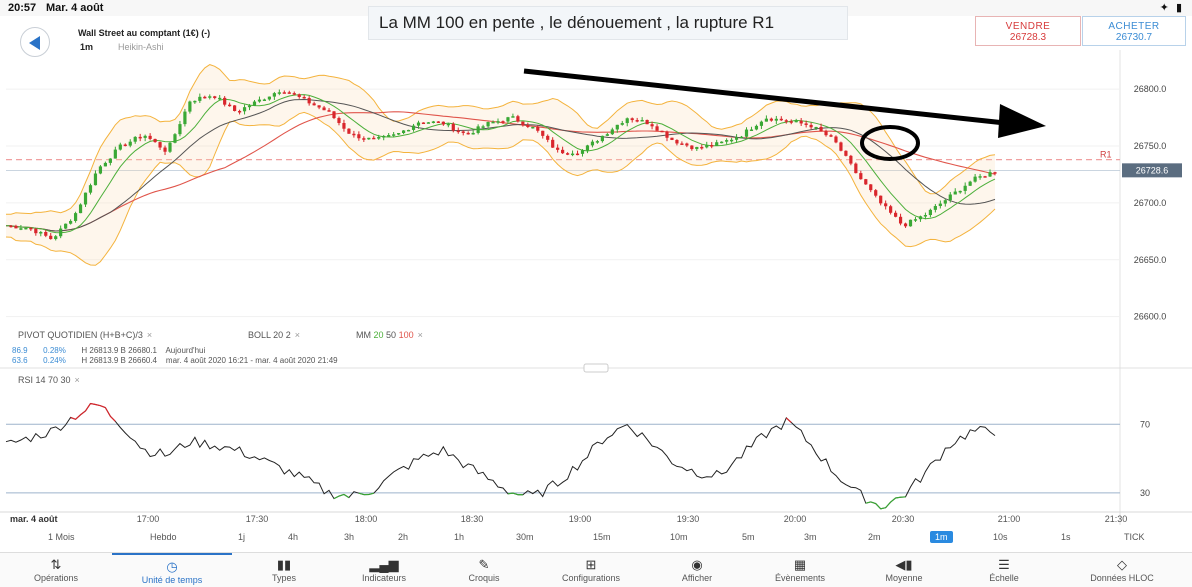 The width and height of the screenshot is (1192, 587). I want to click on timeframe-1h: 1h, so click(459, 537).